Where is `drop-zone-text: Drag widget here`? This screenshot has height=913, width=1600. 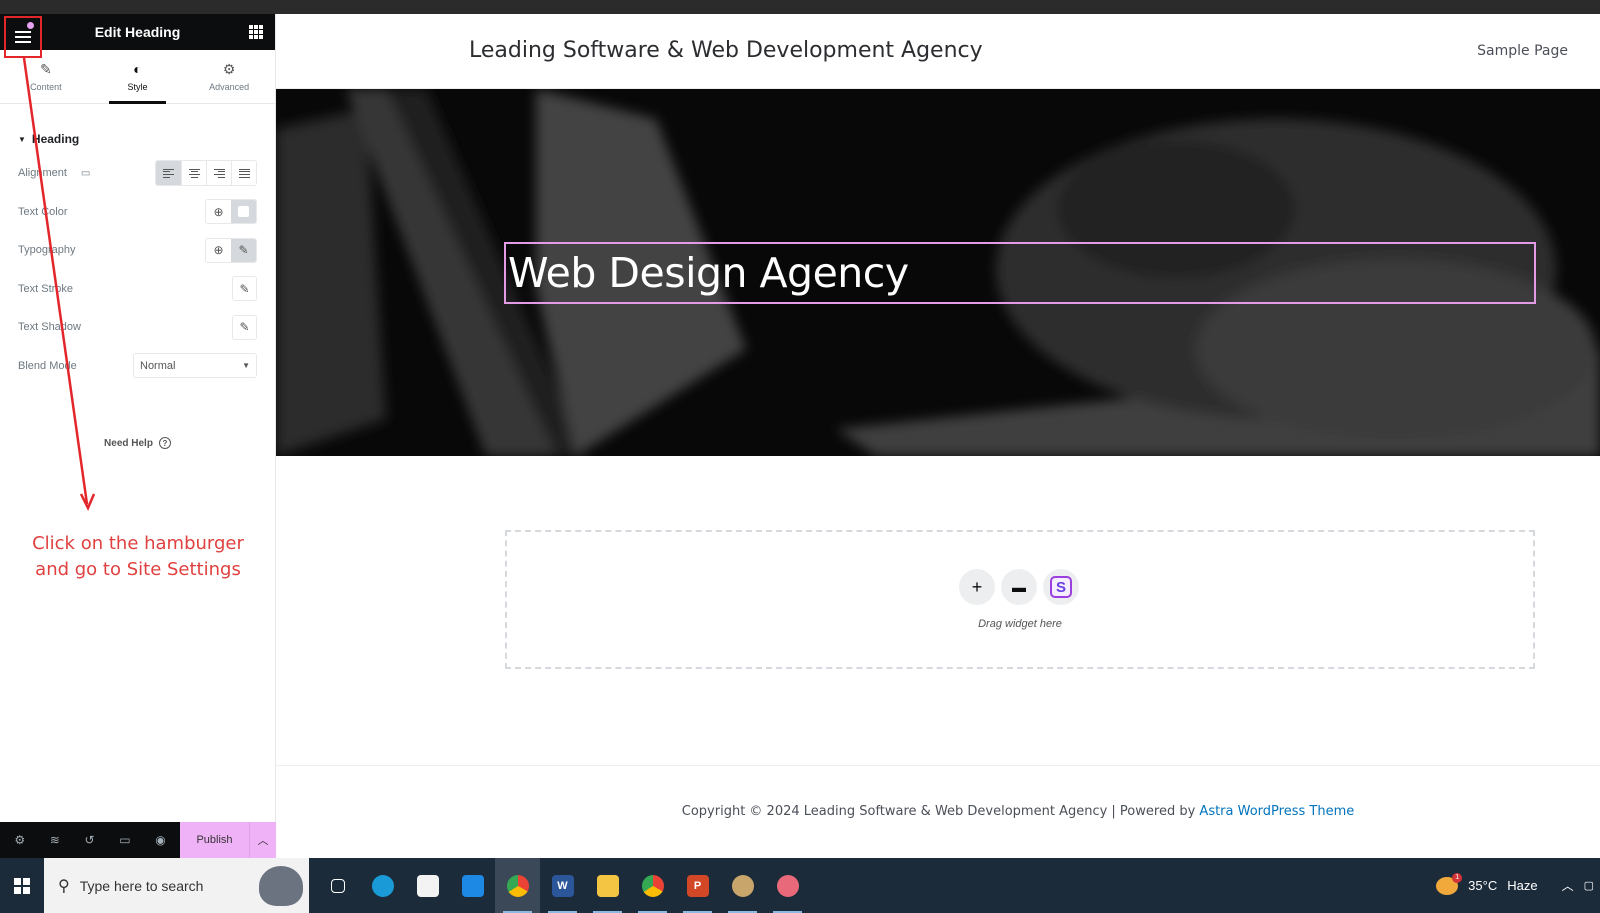
drop-zone-text: Drag widget here is located at coordinates (1020, 624).